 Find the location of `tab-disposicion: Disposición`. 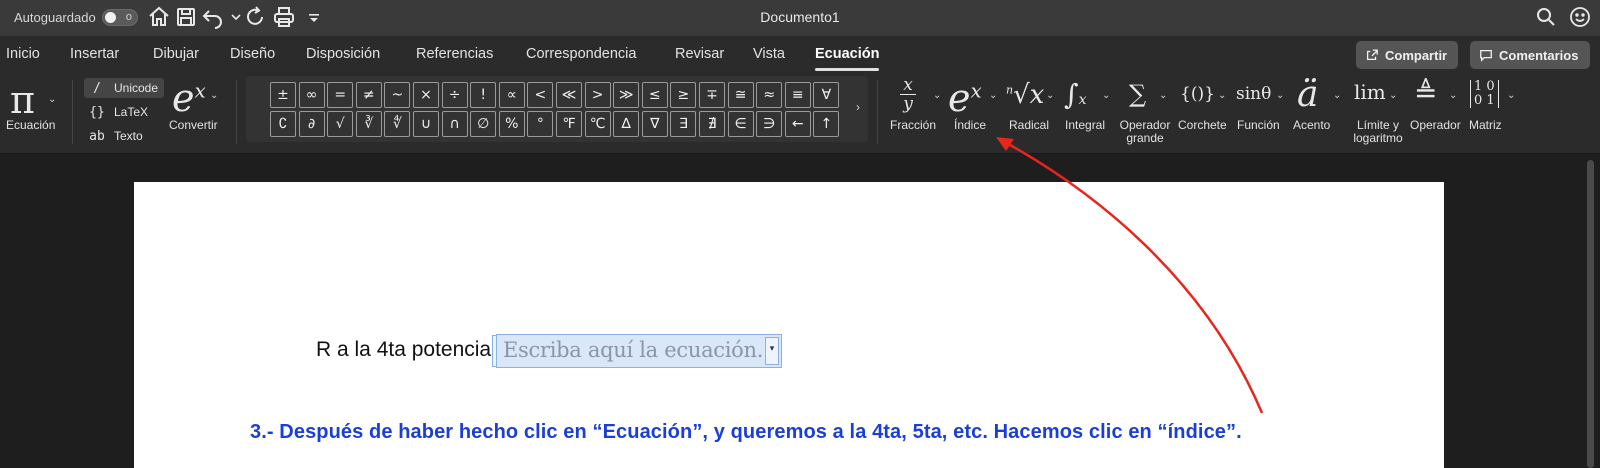

tab-disposicion: Disposición is located at coordinates (343, 54).